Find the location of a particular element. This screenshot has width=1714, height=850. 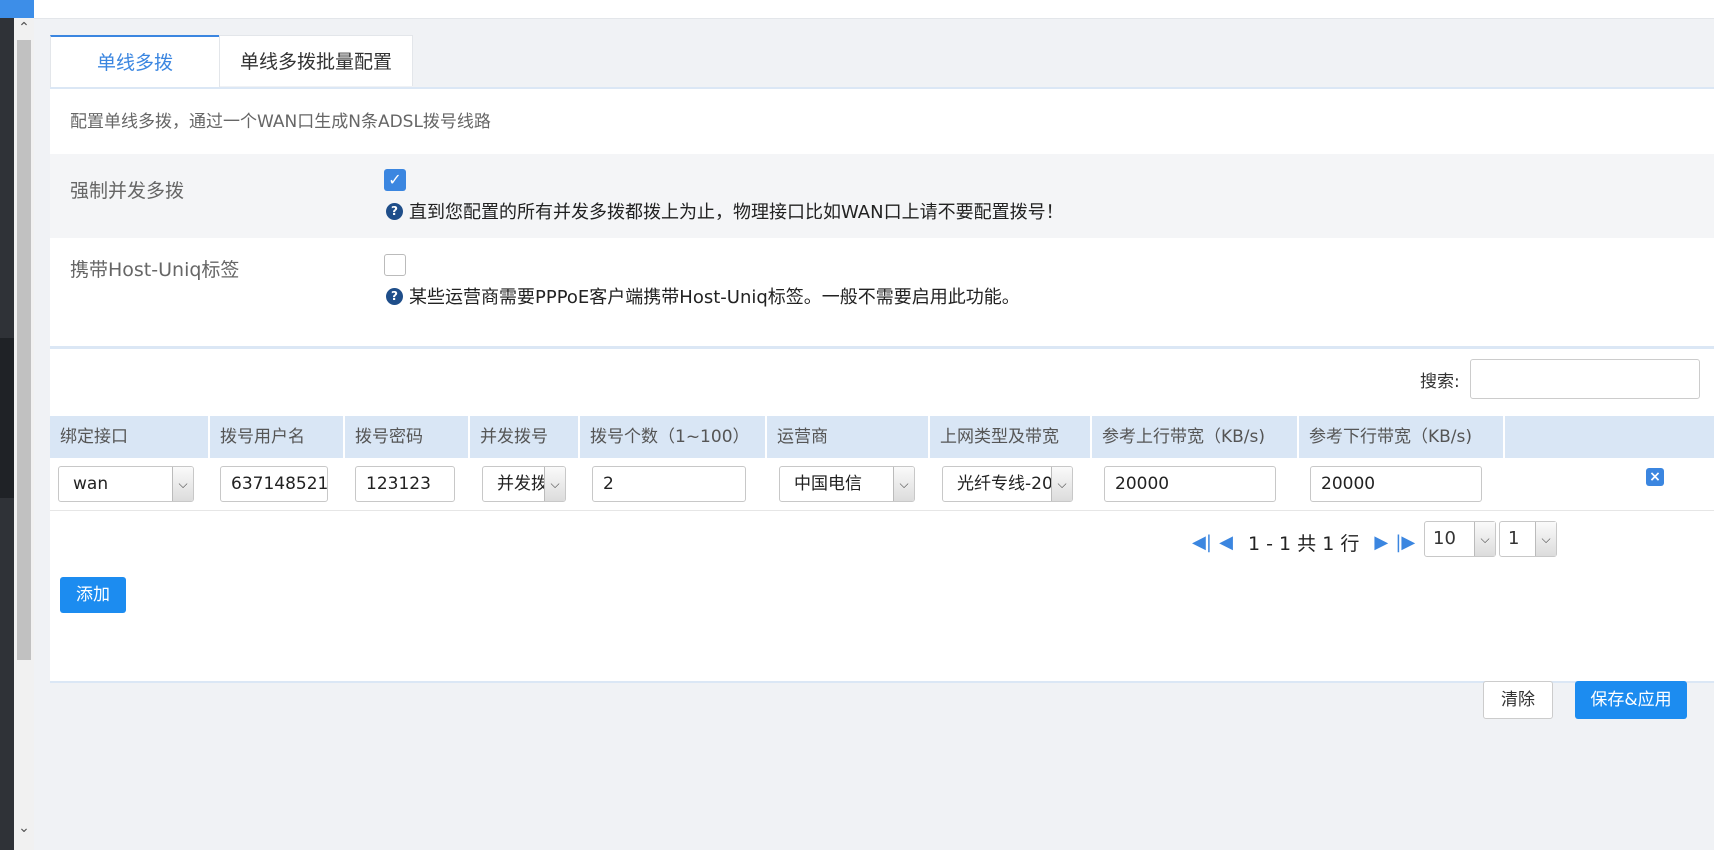

tab-batch-config: 单线多拨批量配置 is located at coordinates (316, 60).